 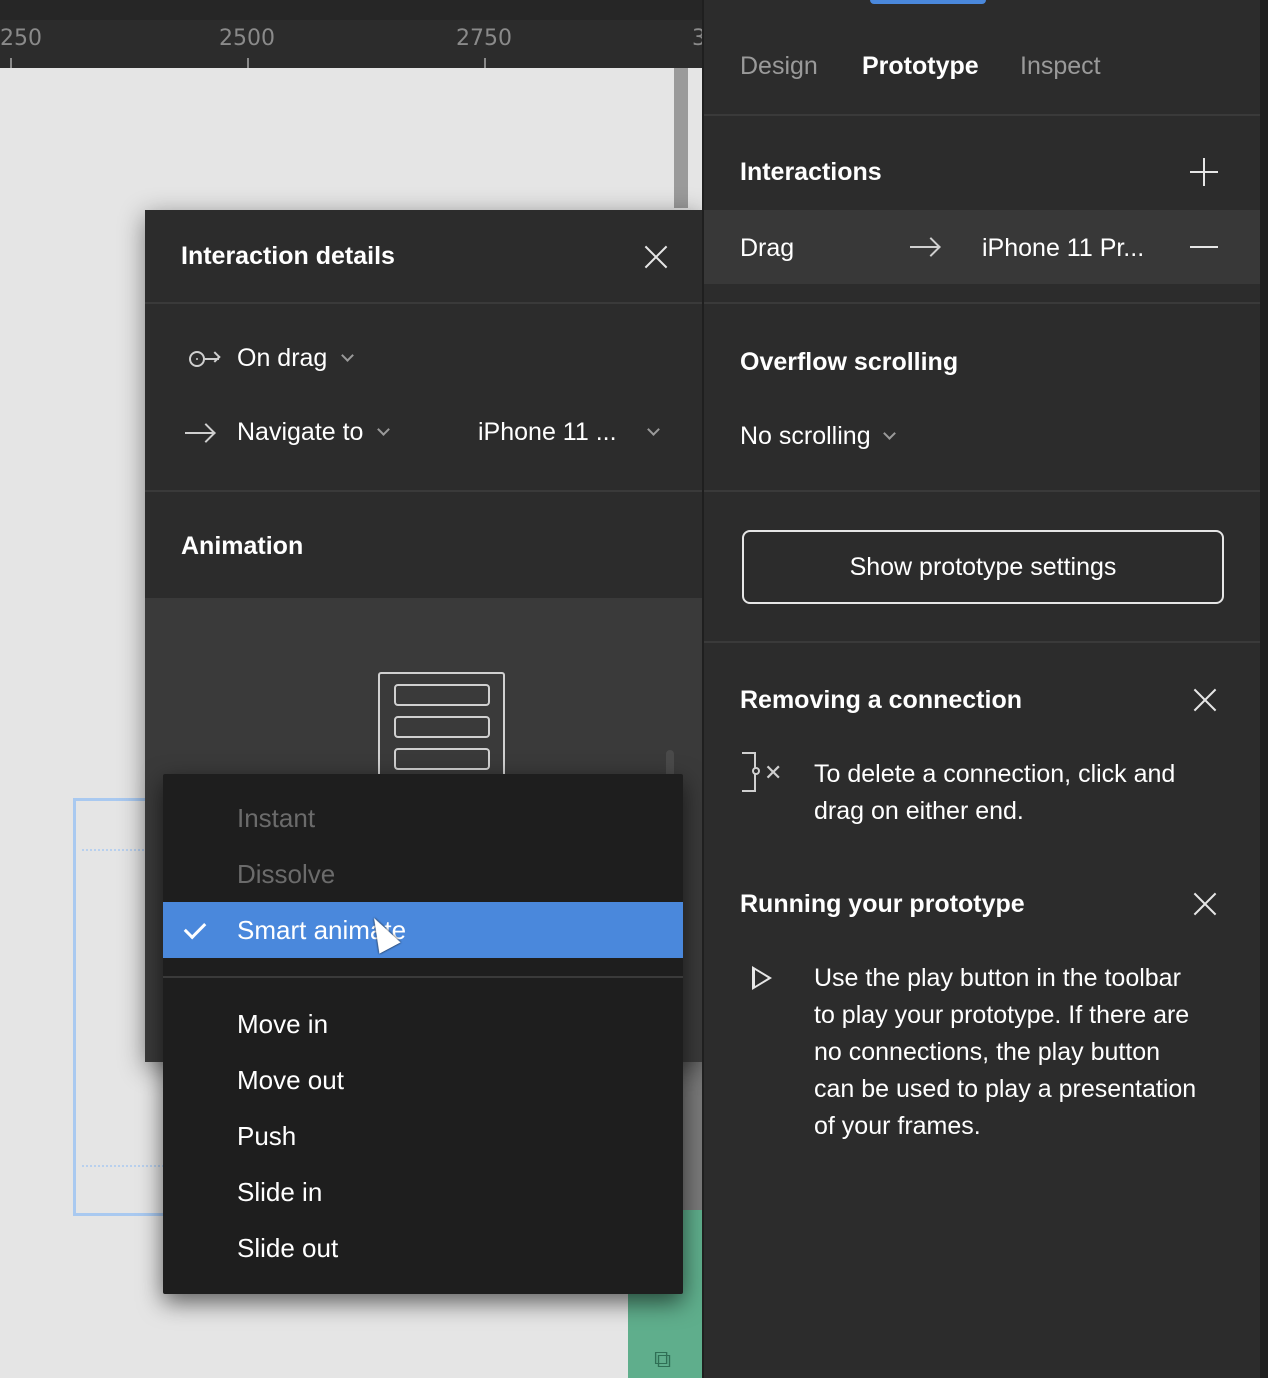 I want to click on panel-title: Interaction details, so click(x=288, y=256).